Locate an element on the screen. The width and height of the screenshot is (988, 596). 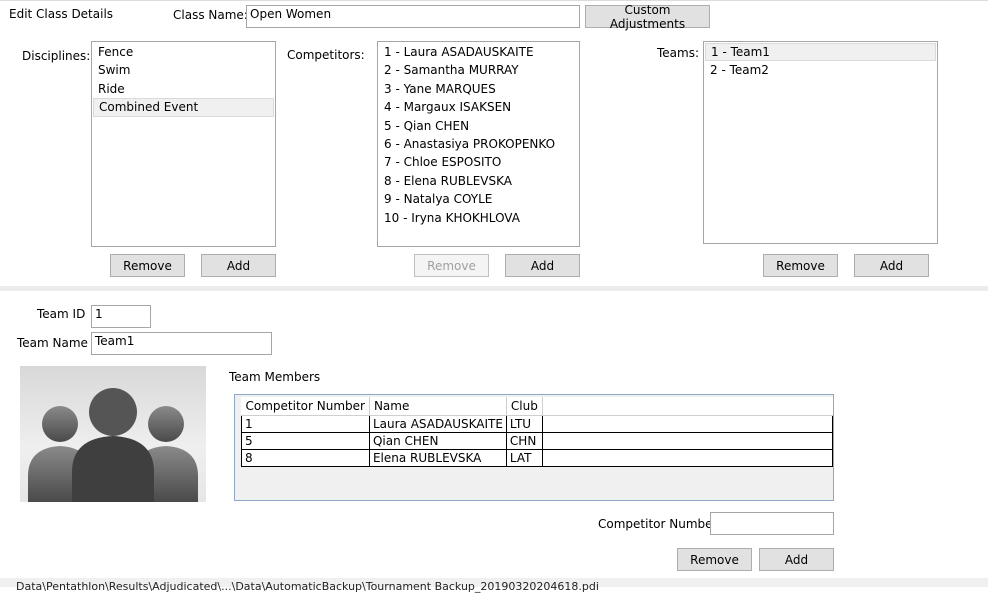
table-row: 5 Qian CHEN CHN is located at coordinates (537, 441).